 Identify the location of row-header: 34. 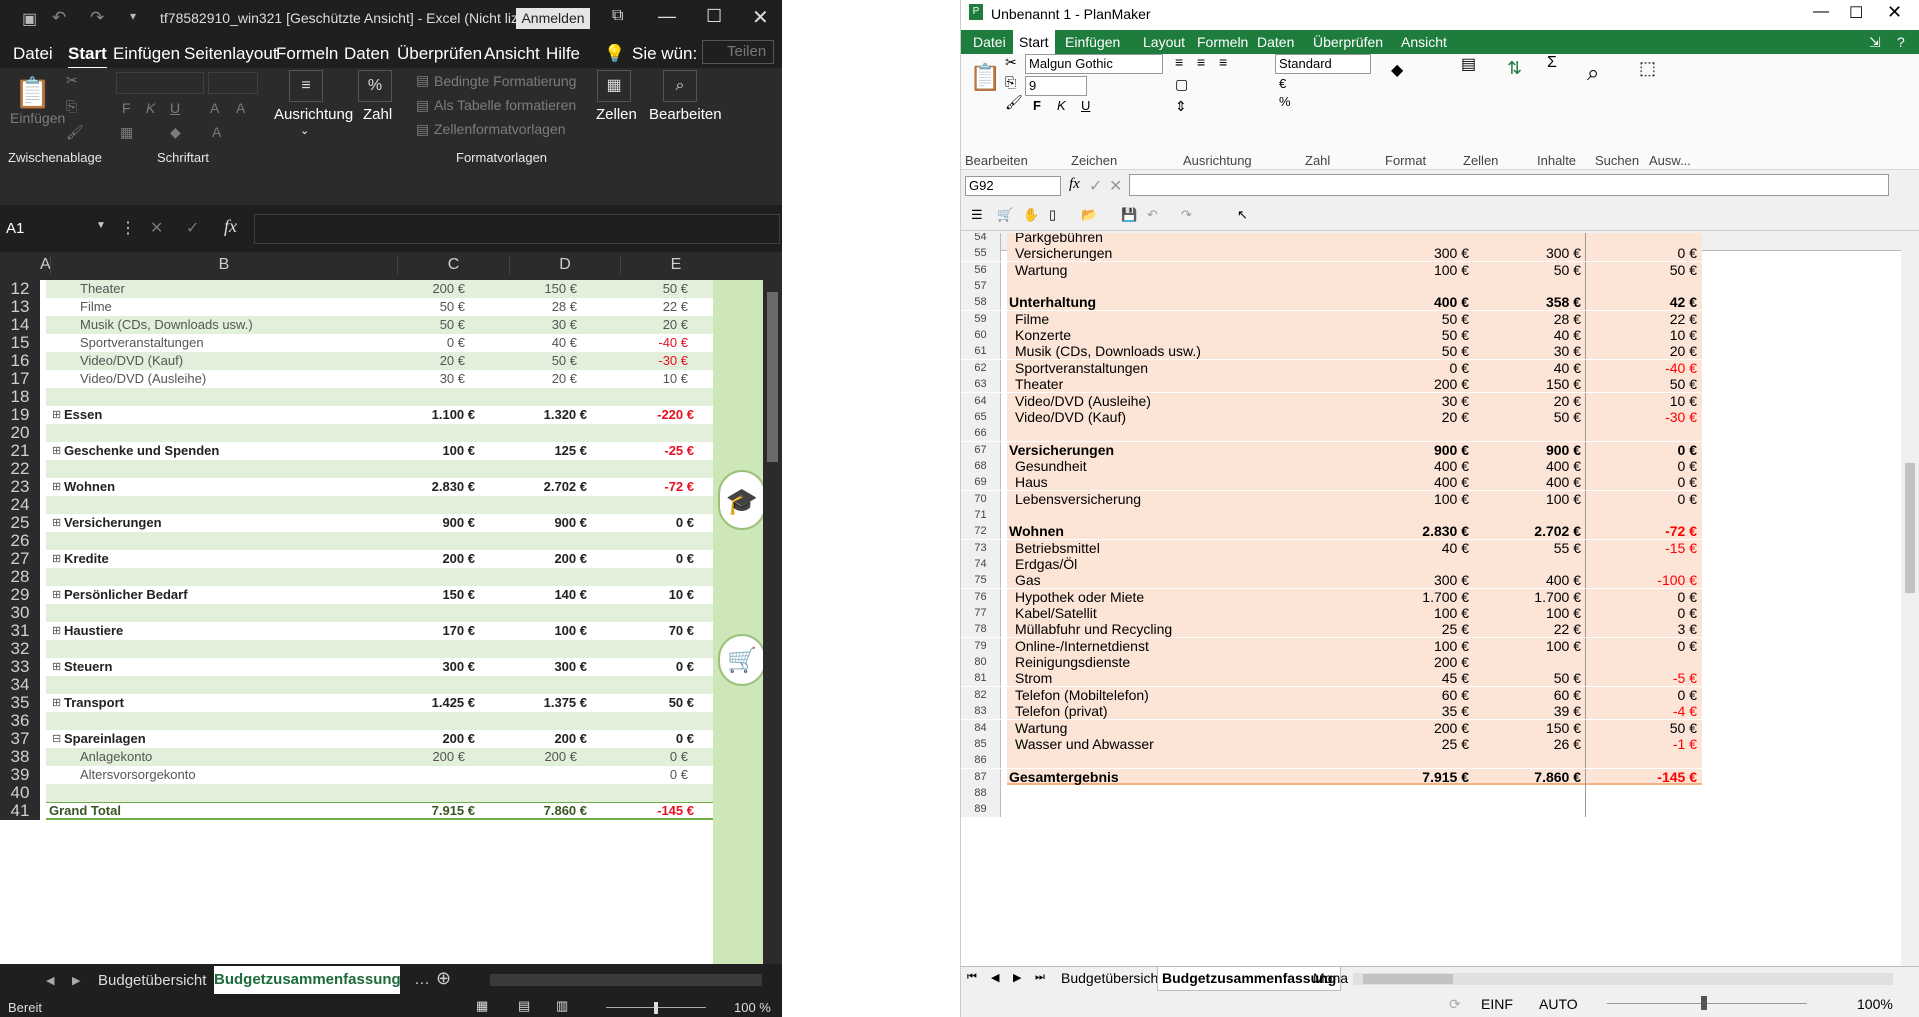
(20, 685).